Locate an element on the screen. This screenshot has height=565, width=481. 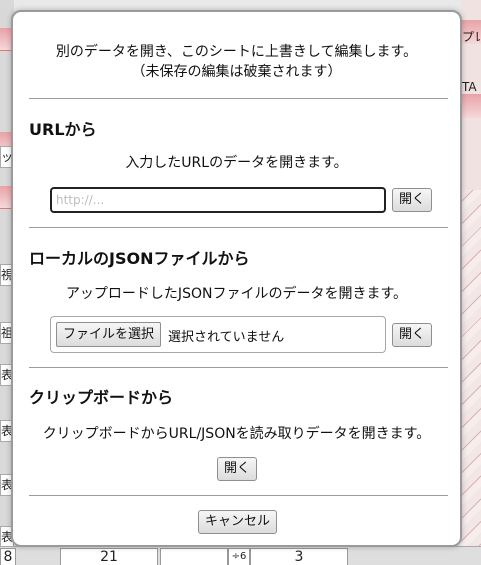
json-section-heading: ローカルのJSONファイルから is located at coordinates (139, 258).